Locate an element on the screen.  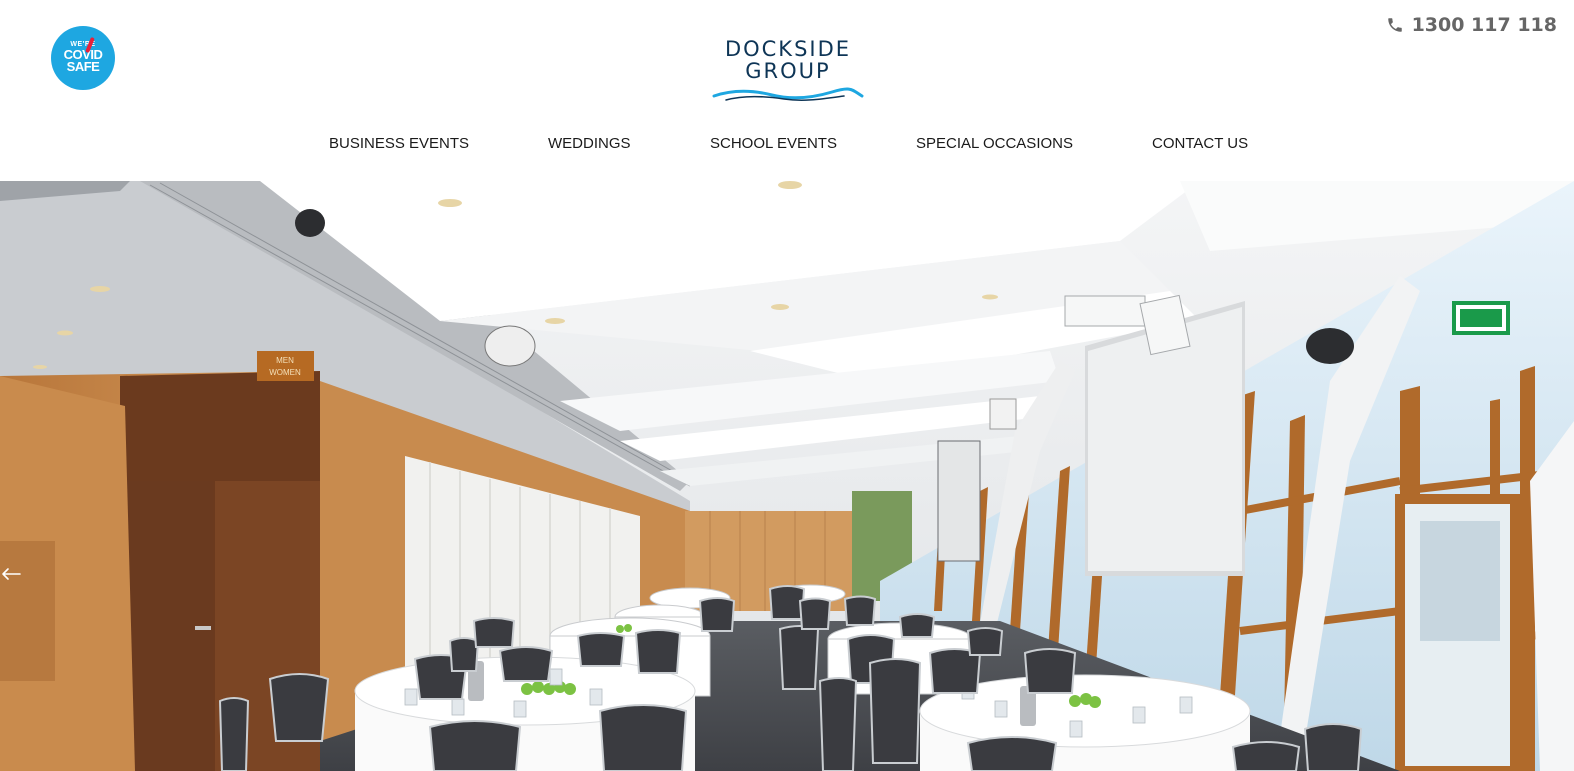
phone-number: 1300 117 118 is located at coordinates (1484, 25).